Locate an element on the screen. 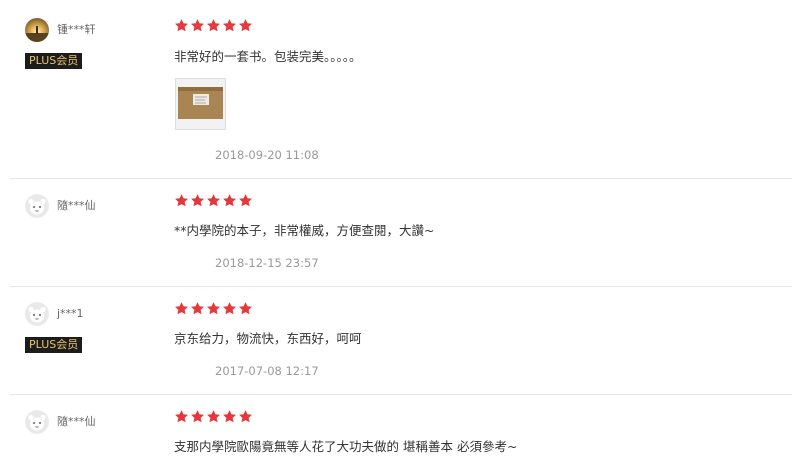 Image resolution: width=792 pixels, height=462 pixels. review-content: 支那内學院歐陽竟無等人花了大功夫做的 堪稱善本 必須參考~ is located at coordinates (346, 446).